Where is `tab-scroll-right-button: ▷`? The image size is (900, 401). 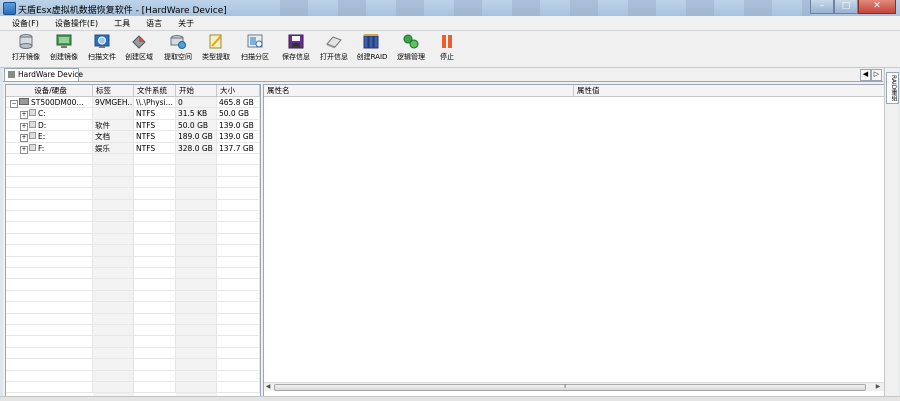 tab-scroll-right-button: ▷ is located at coordinates (876, 75).